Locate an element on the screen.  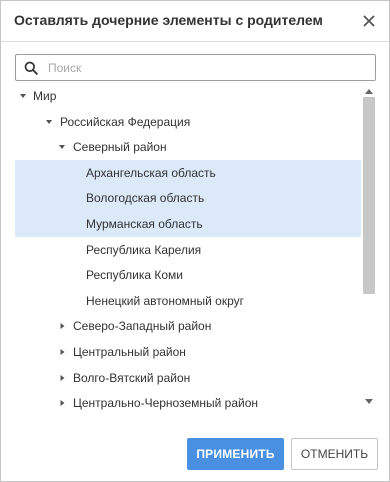
tree-item-label: Ненецкий автономный округ is located at coordinates (165, 300).